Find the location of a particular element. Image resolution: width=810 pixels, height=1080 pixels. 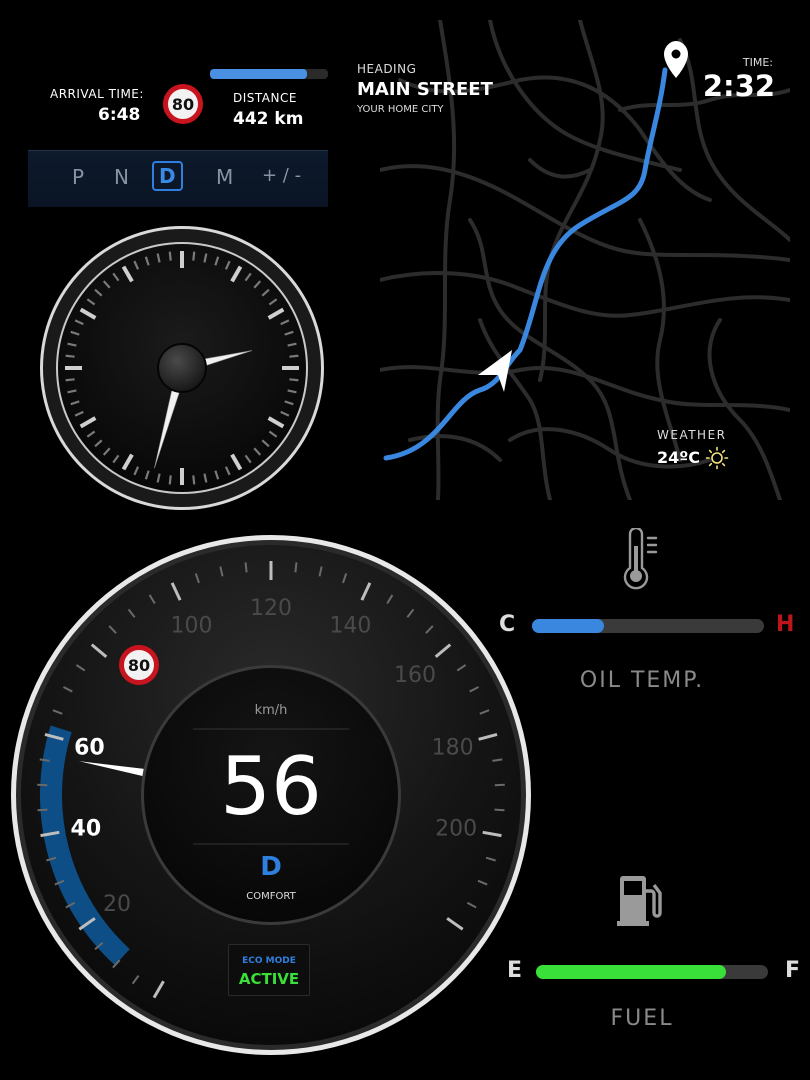

speedometer-speed-limit-value: 80 is located at coordinates (139, 665).